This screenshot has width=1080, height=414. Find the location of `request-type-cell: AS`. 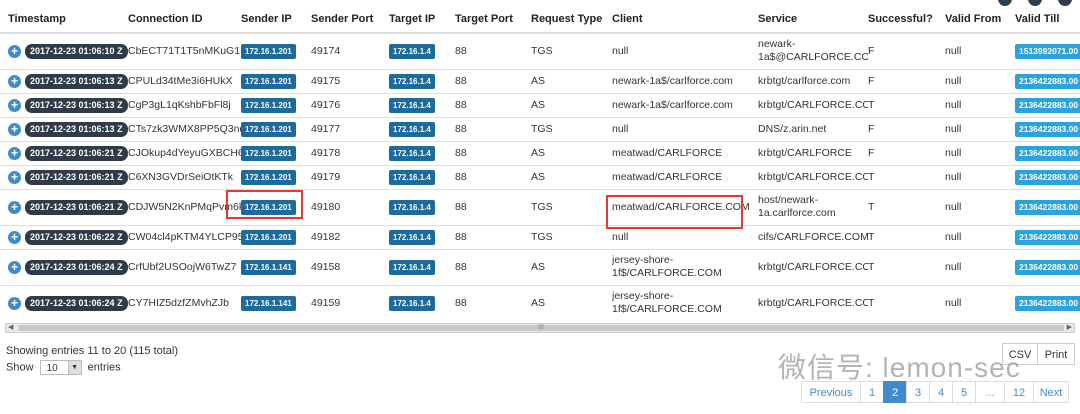

request-type-cell: AS is located at coordinates (571, 176).